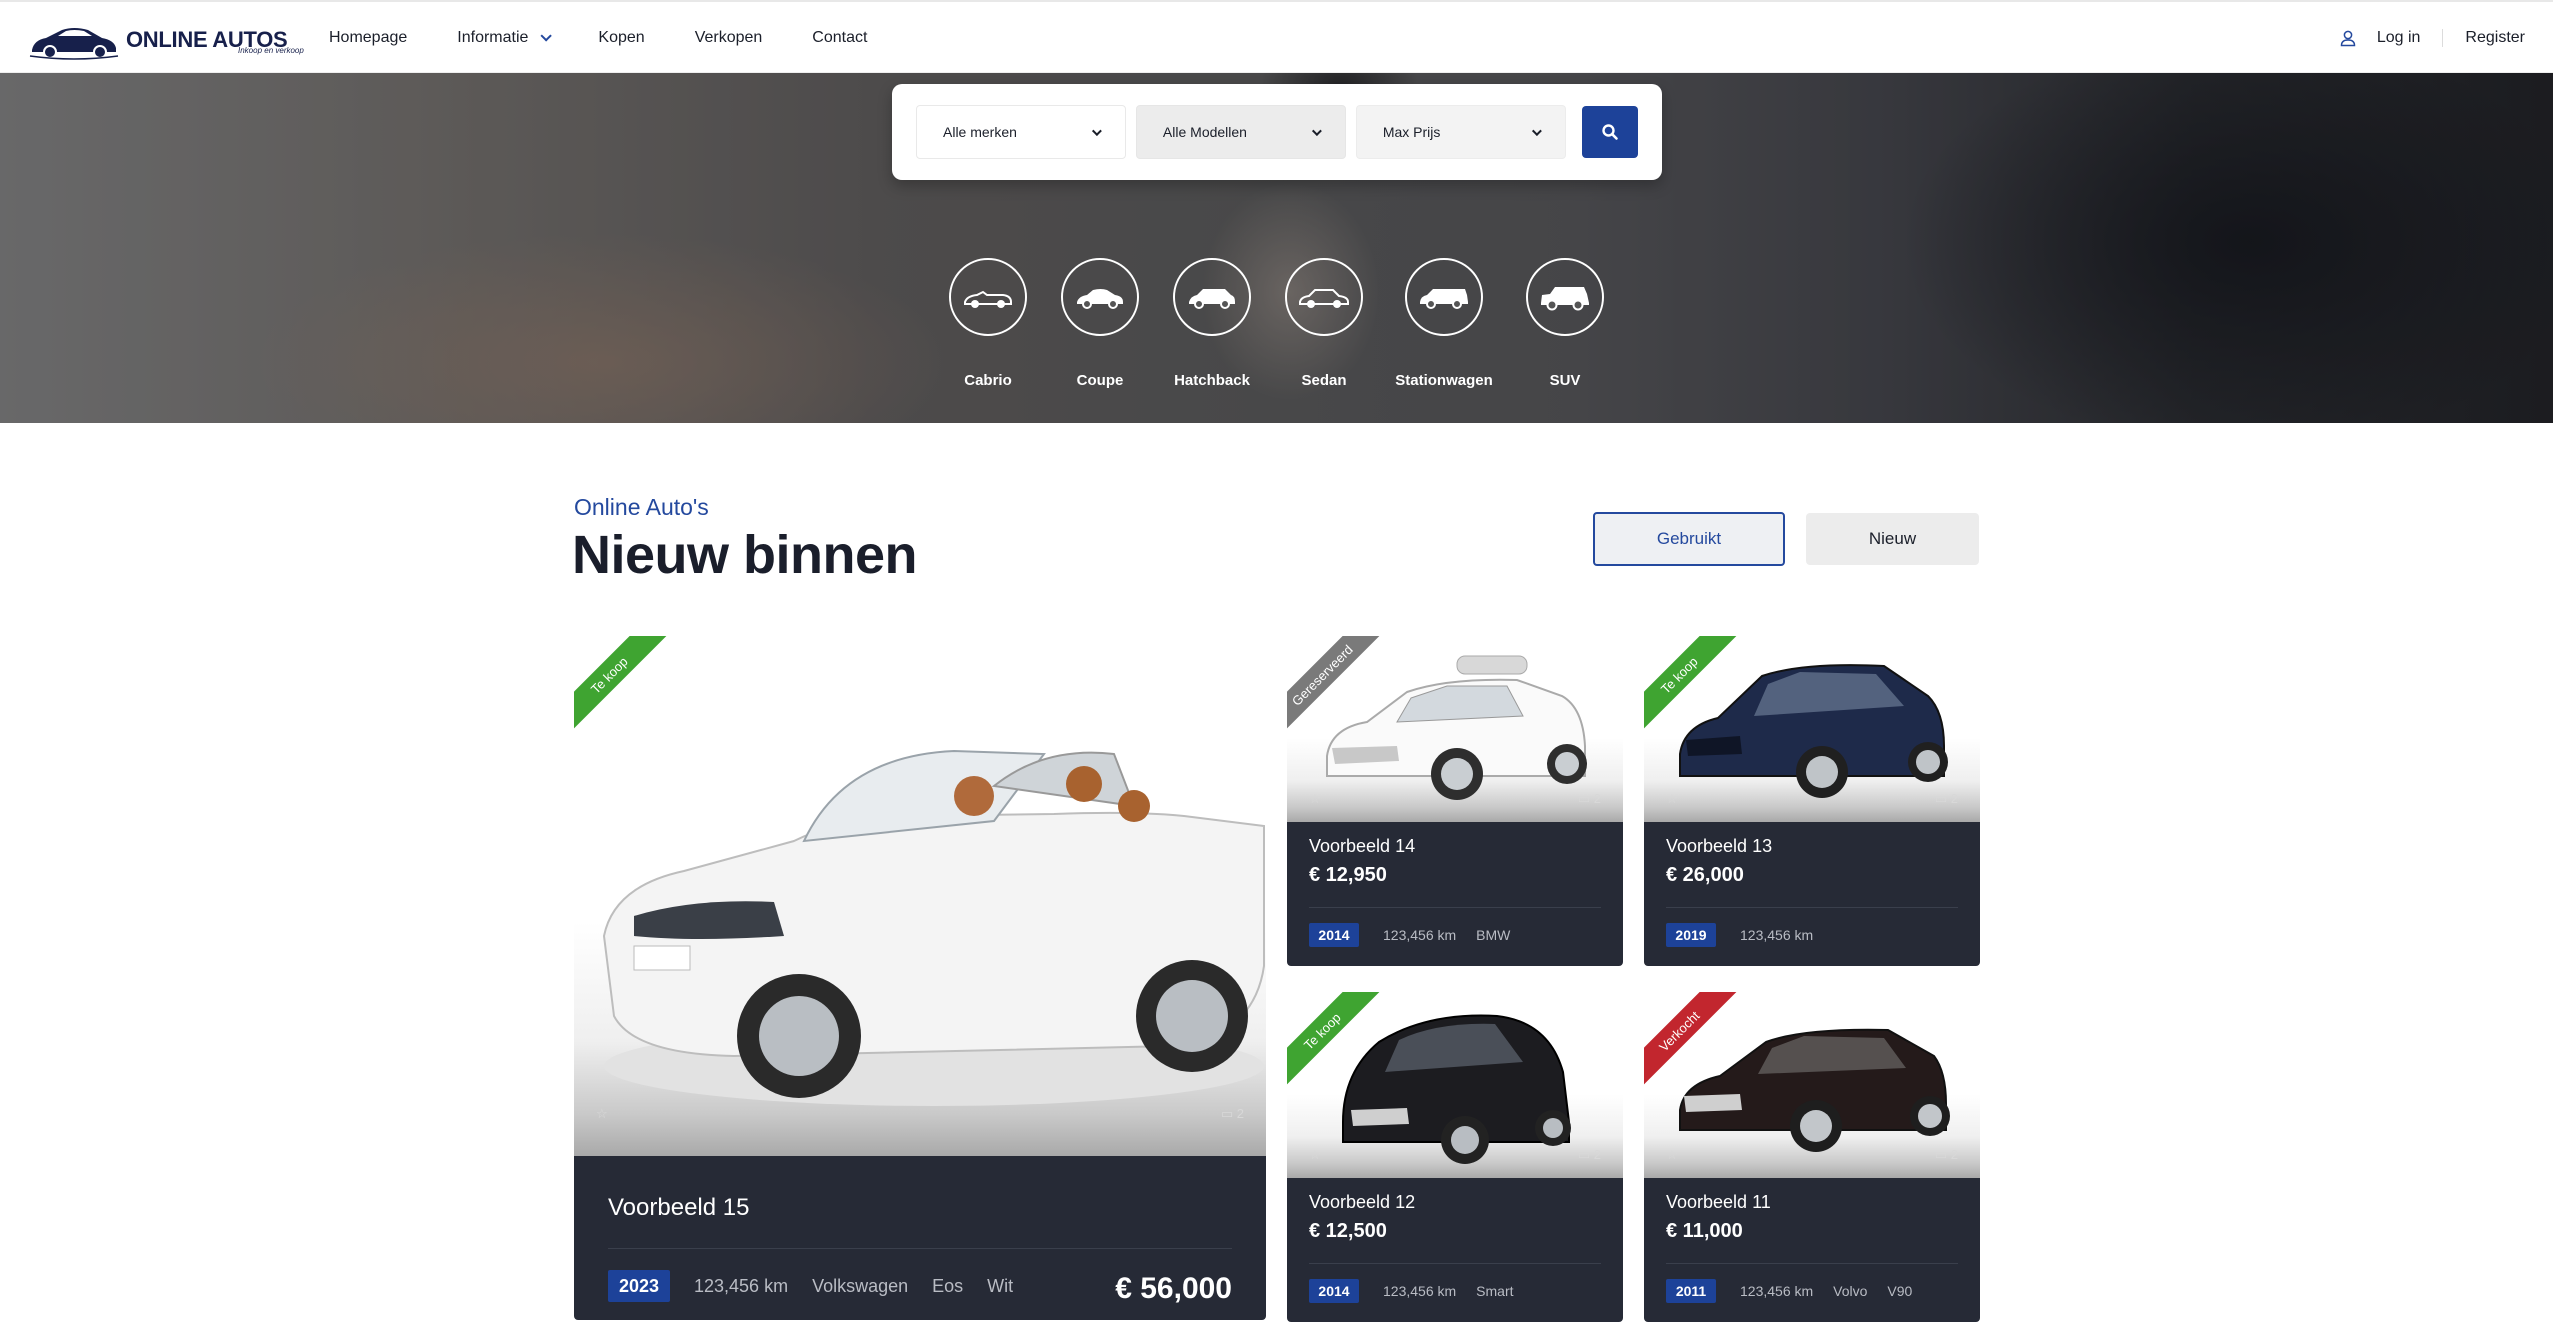 The height and width of the screenshot is (1330, 2553). I want to click on account-links: Log in Register, so click(2432, 38).